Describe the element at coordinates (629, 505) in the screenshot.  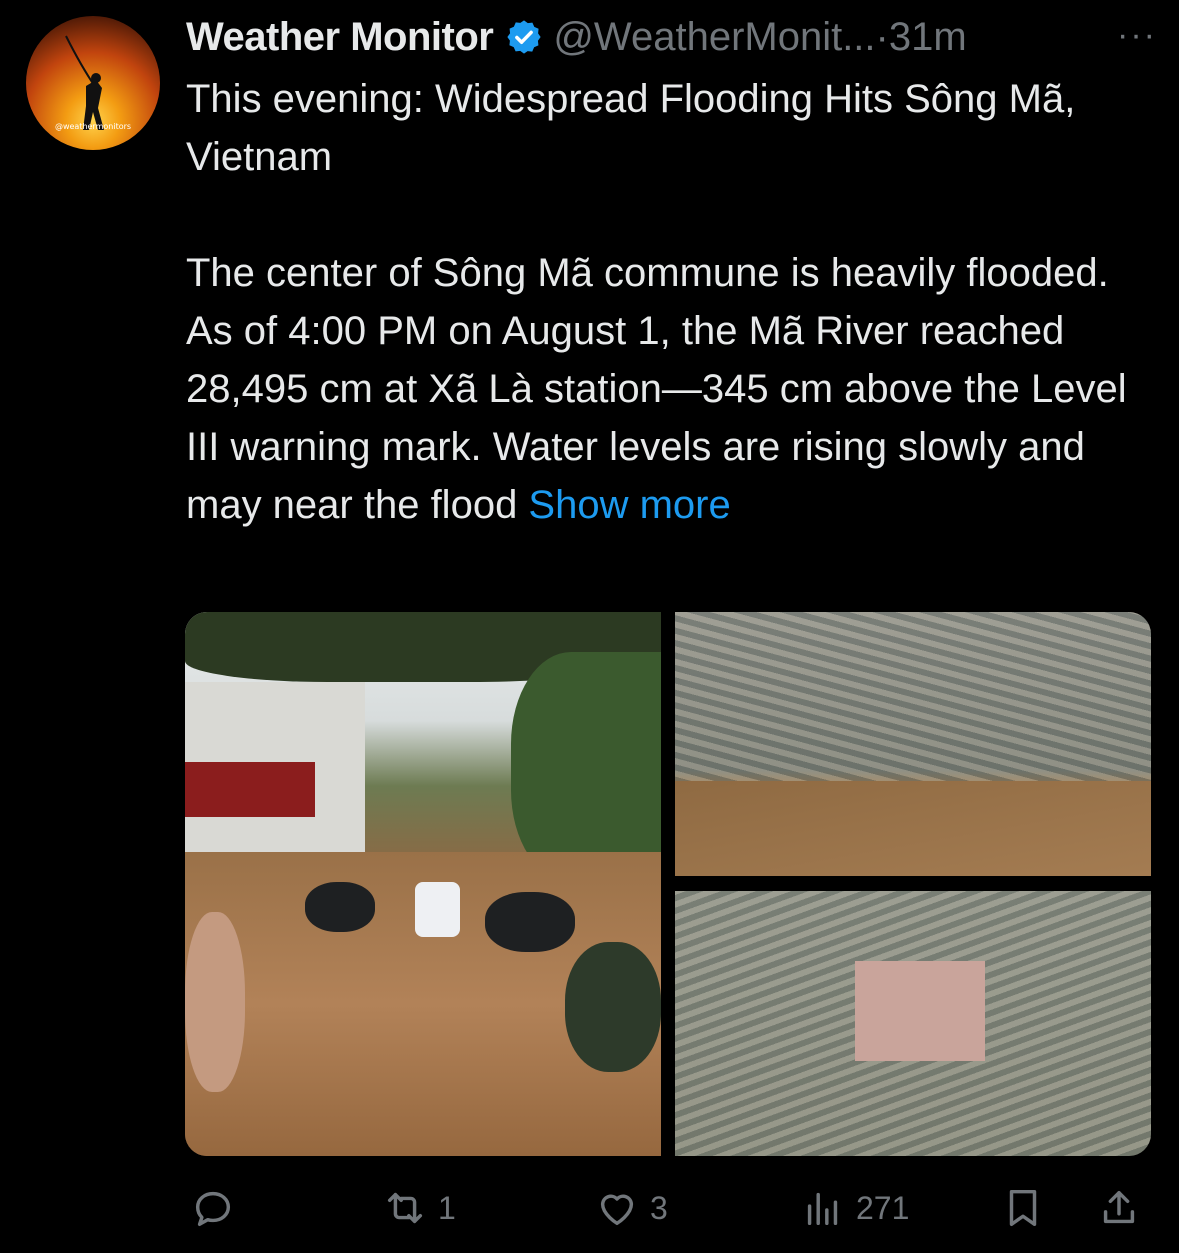
I see `show-more-link: Show more` at that location.